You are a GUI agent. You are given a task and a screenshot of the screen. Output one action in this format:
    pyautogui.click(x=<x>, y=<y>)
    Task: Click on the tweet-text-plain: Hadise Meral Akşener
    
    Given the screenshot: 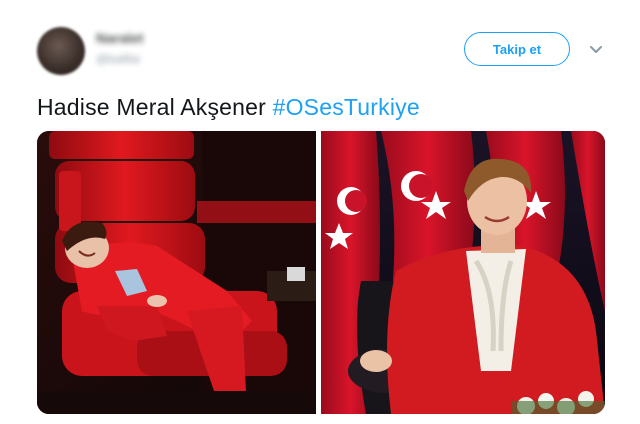 What is the action you would take?
    pyautogui.click(x=155, y=107)
    